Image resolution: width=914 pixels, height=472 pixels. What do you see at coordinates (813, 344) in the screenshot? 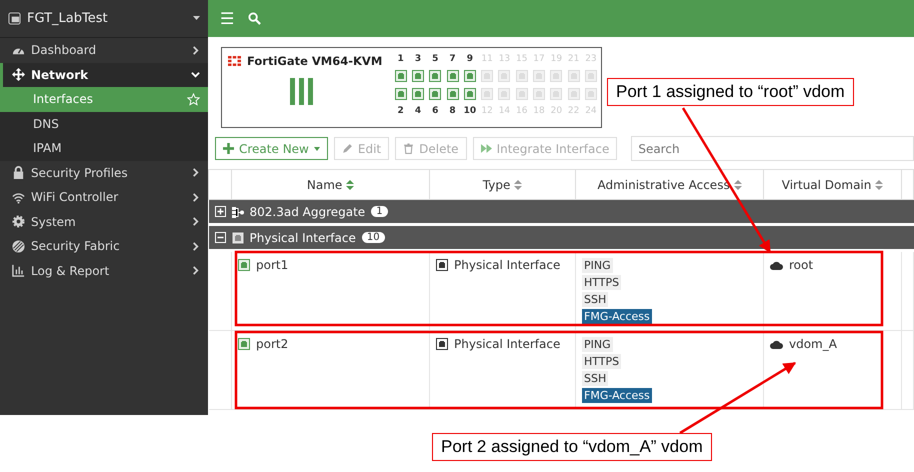
I see `vdom-name: vdom_A` at bounding box center [813, 344].